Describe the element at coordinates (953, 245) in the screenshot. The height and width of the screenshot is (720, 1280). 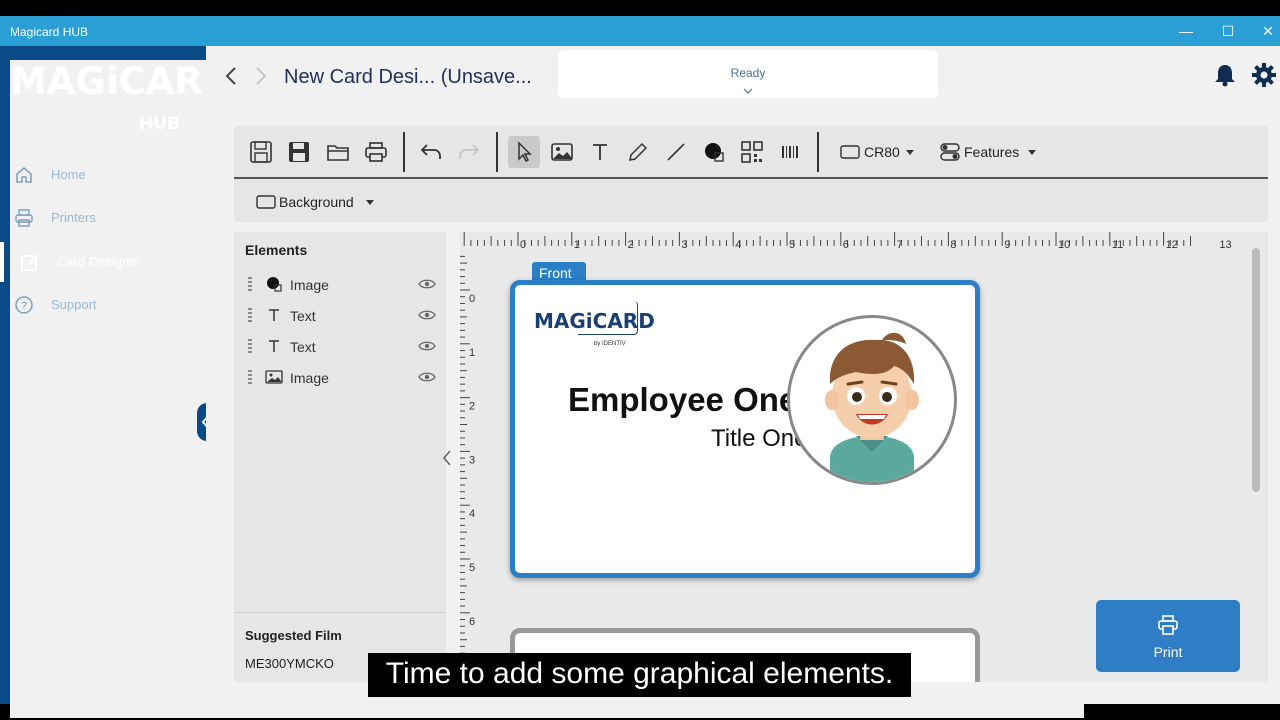
I see `ruler-label: 8` at that location.